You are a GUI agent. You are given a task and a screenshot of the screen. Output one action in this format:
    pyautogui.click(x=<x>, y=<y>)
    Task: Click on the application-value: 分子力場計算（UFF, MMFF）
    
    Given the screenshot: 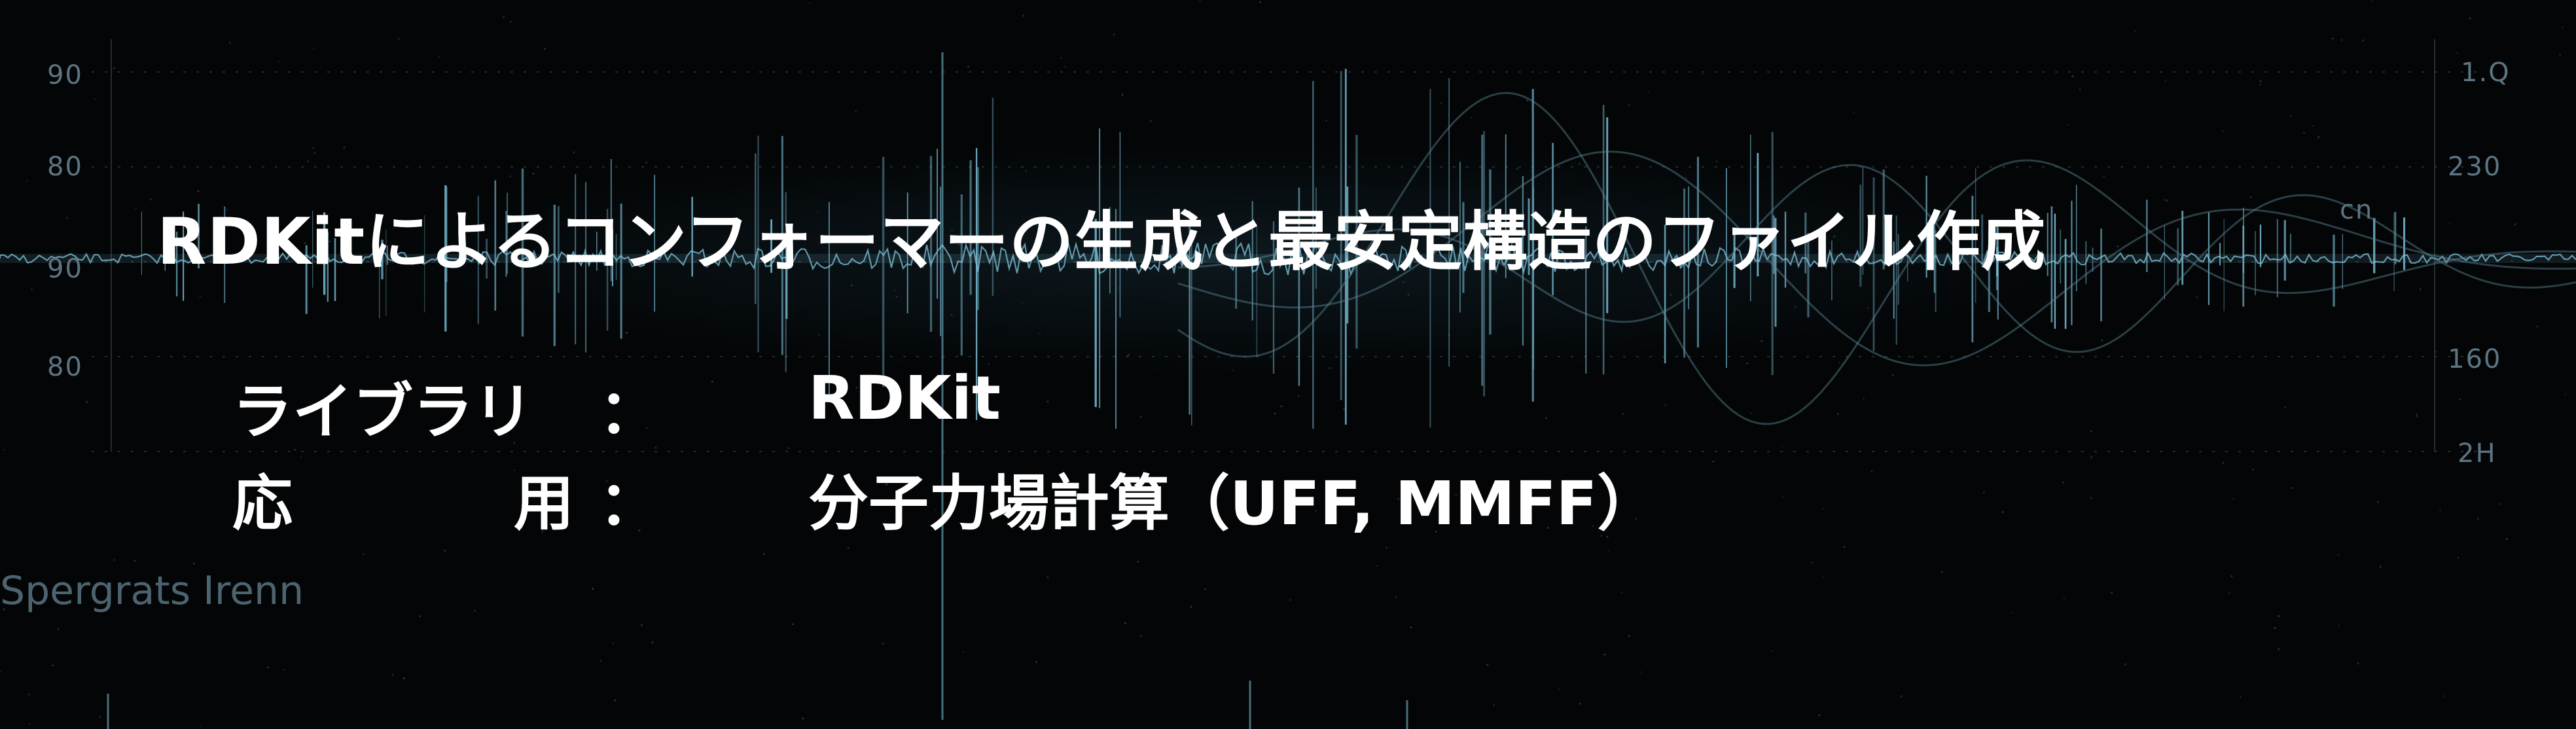 What is the action you would take?
    pyautogui.click(x=1233, y=504)
    